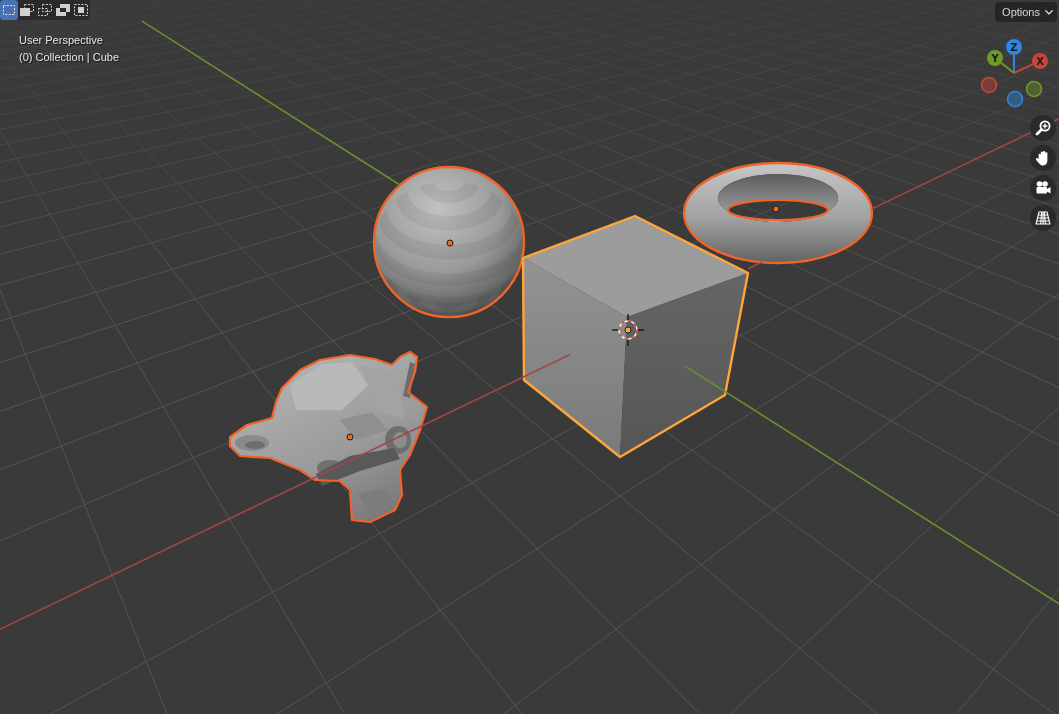 The width and height of the screenshot is (1059, 714). Describe the element at coordinates (81, 10) in the screenshot. I see `nested-squares-icon` at that location.